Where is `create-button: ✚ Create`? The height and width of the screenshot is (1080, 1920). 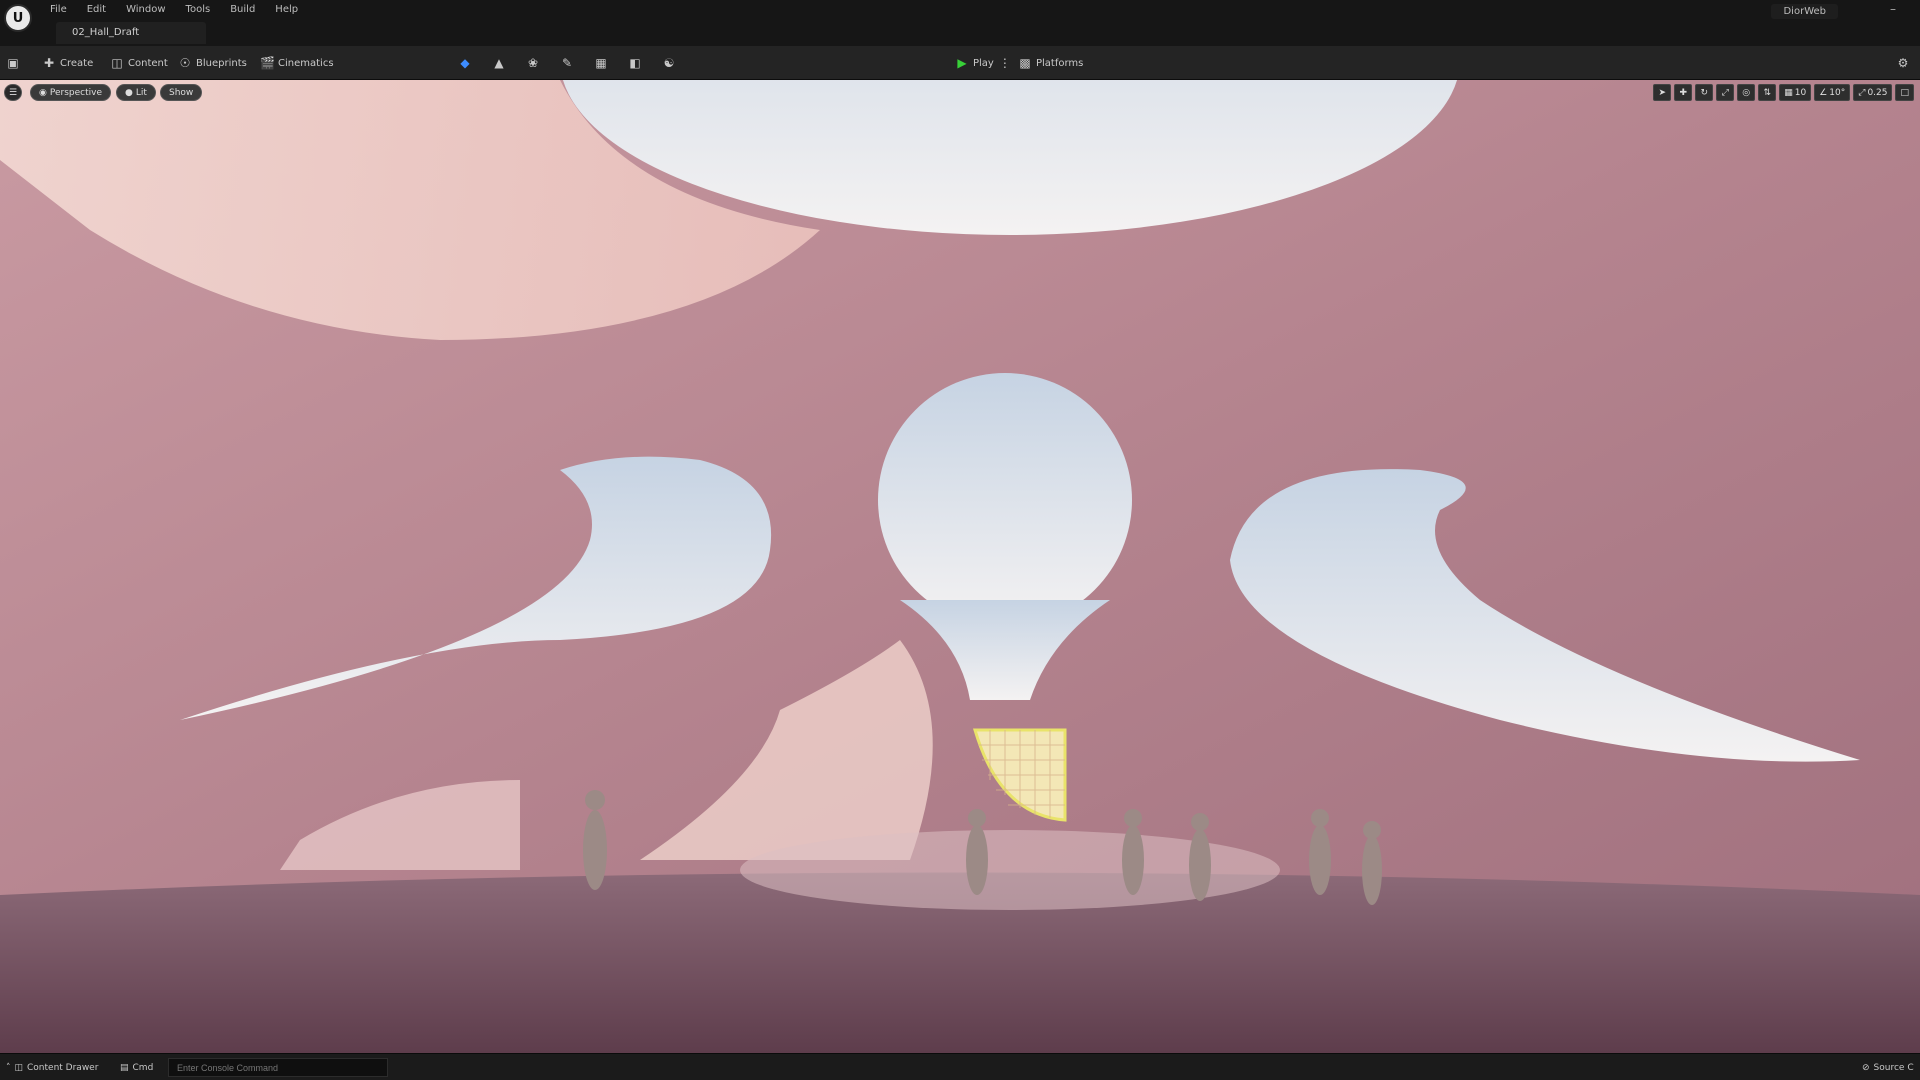
create-button: ✚ Create is located at coordinates (67, 63).